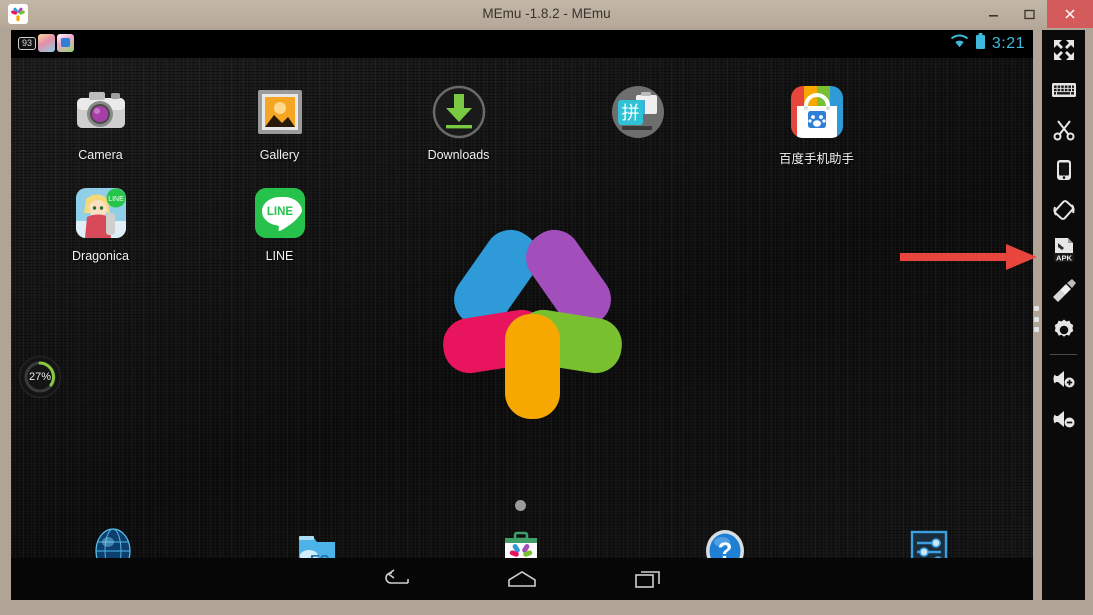 The width and height of the screenshot is (1093, 615). What do you see at coordinates (1063, 290) in the screenshot?
I see `brush-icon` at bounding box center [1063, 290].